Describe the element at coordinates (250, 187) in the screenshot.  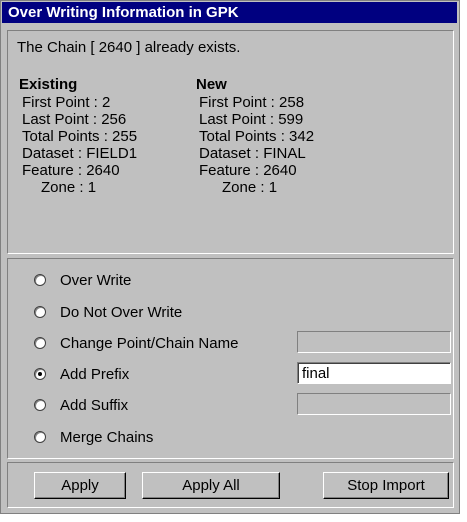
I see `new-zone: Zone : 1` at that location.